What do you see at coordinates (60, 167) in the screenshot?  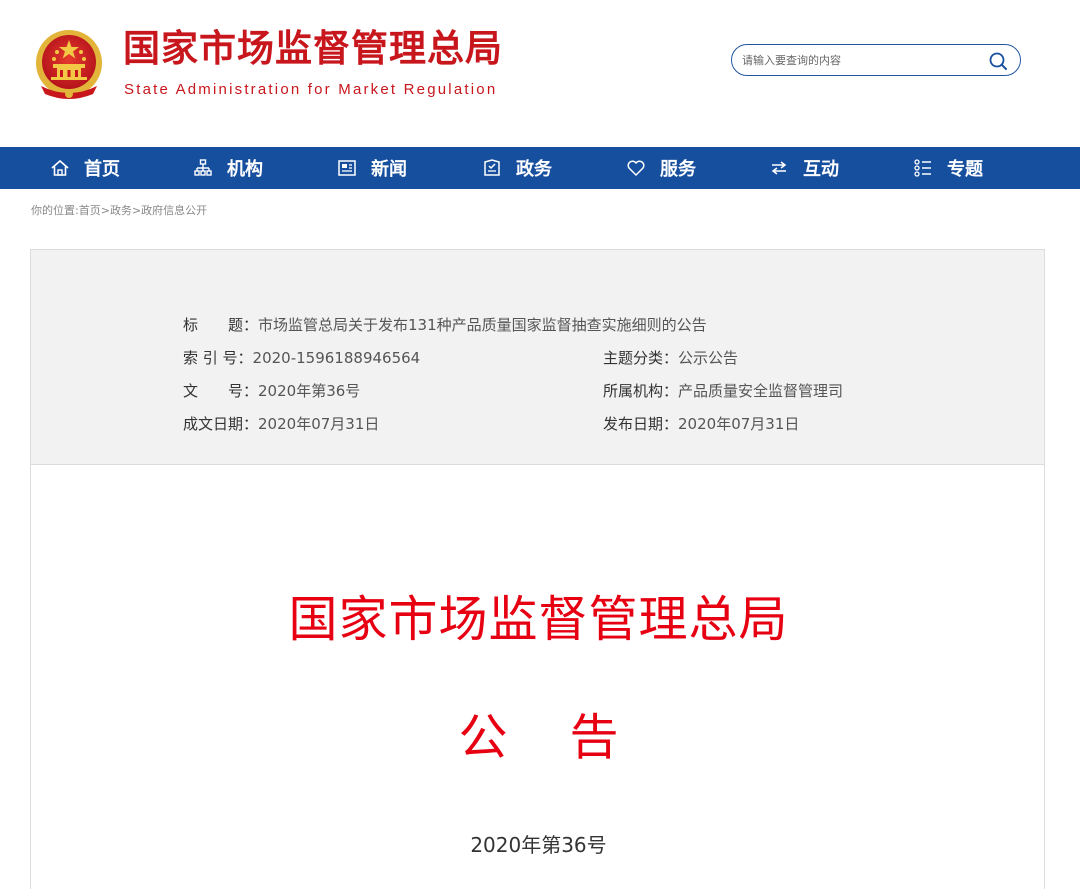 I see `home-icon` at bounding box center [60, 167].